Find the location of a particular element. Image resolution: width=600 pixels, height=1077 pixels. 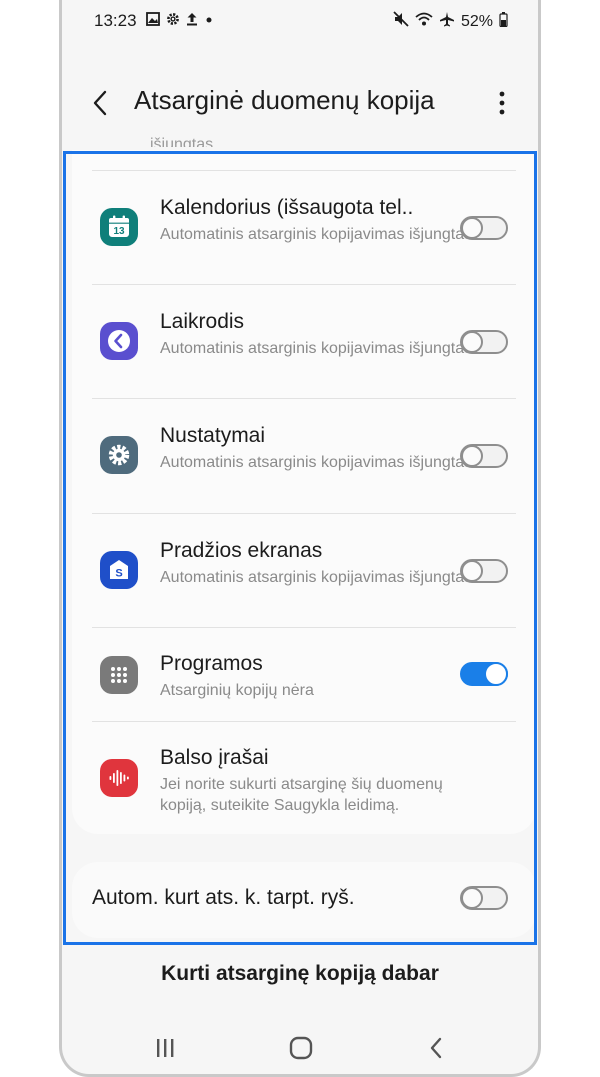

recent-apps-button is located at coordinates (165, 1048).